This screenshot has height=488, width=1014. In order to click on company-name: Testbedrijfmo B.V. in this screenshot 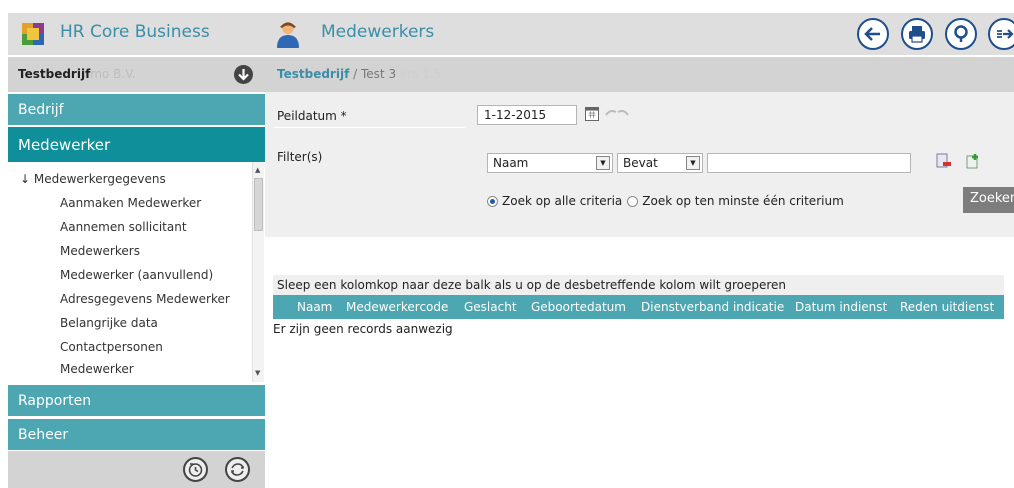, I will do `click(77, 74)`.